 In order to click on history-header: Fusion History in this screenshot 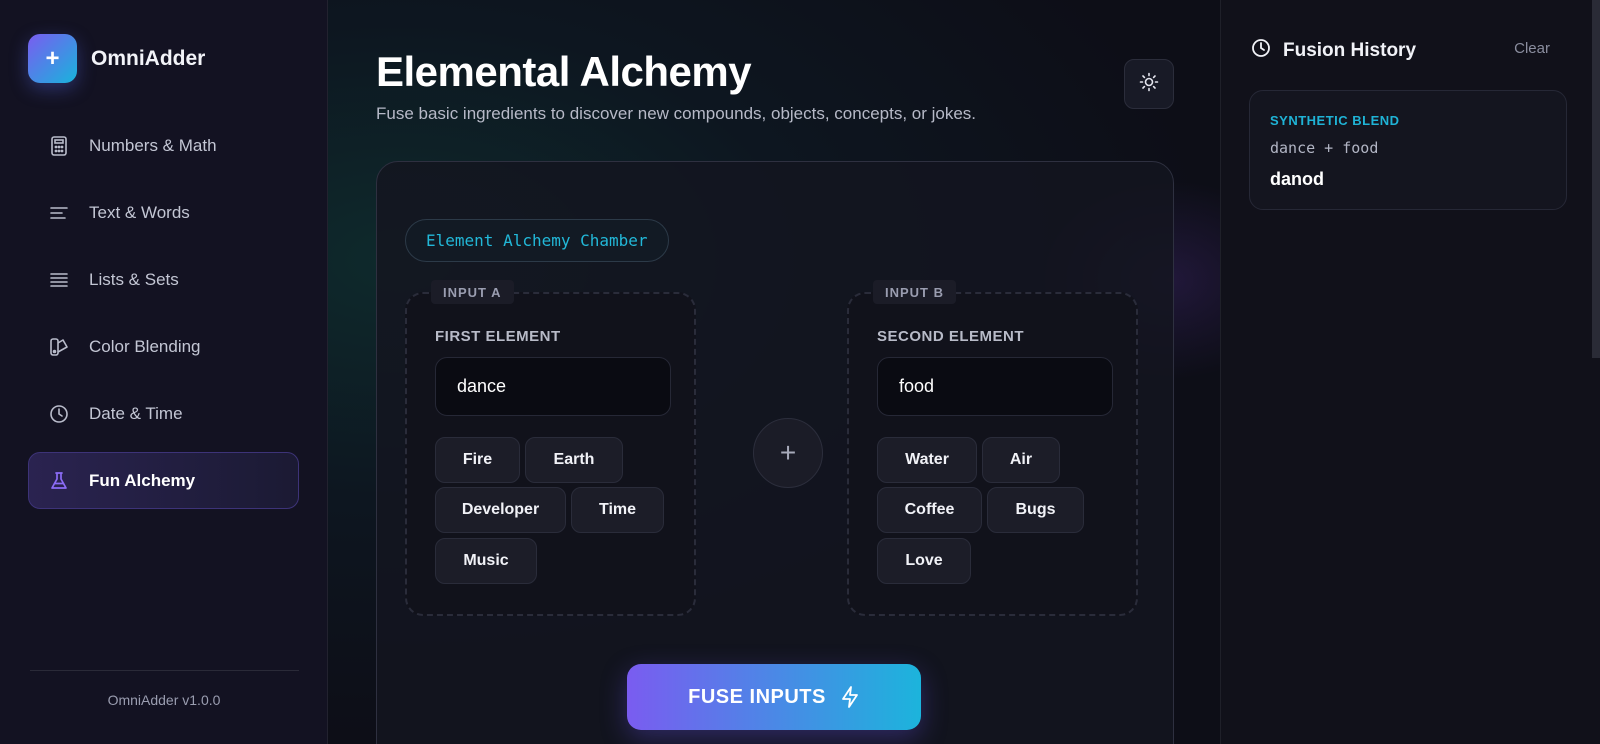, I will do `click(1333, 50)`.